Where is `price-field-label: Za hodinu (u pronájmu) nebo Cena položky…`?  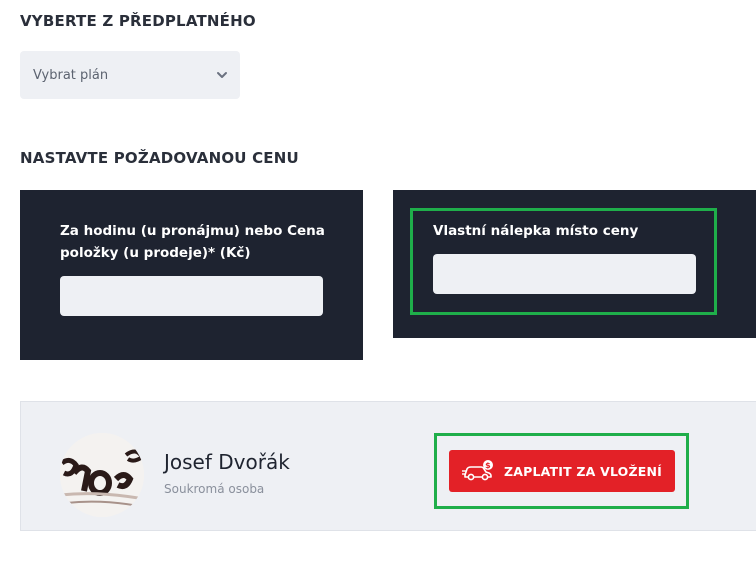 price-field-label: Za hodinu (u pronájmu) nebo Cena položky… is located at coordinates (192, 242).